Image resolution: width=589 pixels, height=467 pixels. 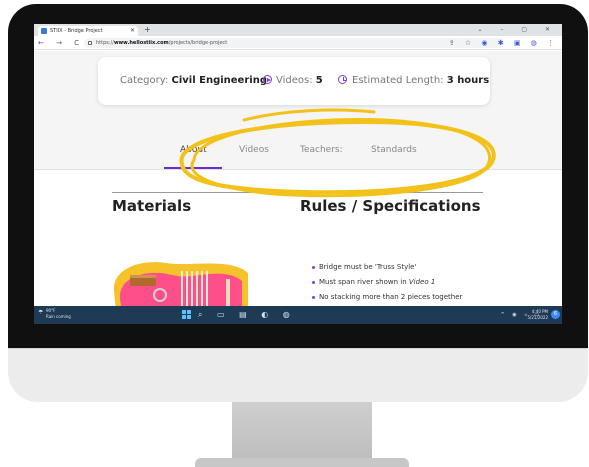 What do you see at coordinates (302, 462) in the screenshot?
I see `monitor-base` at bounding box center [302, 462].